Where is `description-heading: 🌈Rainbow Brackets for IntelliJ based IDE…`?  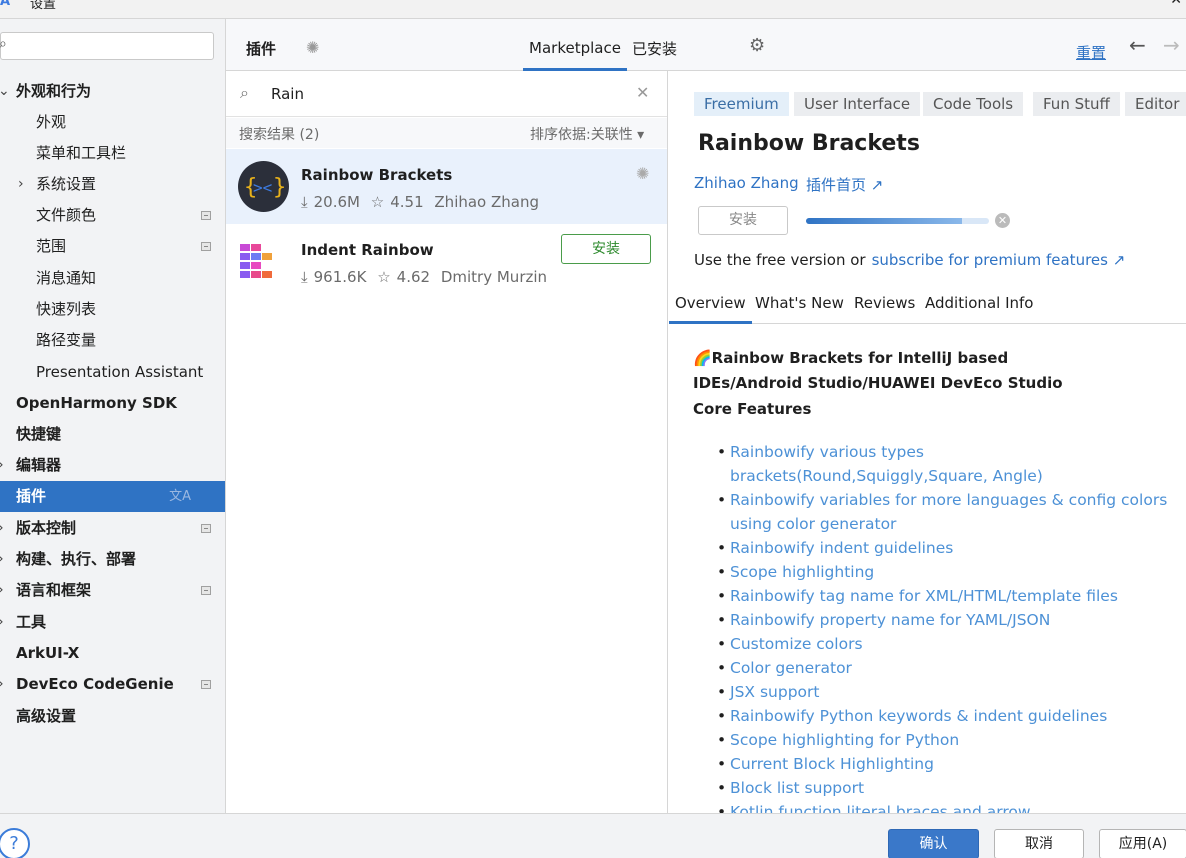 description-heading: 🌈Rainbow Brackets for IntelliJ based IDE… is located at coordinates (878, 370).